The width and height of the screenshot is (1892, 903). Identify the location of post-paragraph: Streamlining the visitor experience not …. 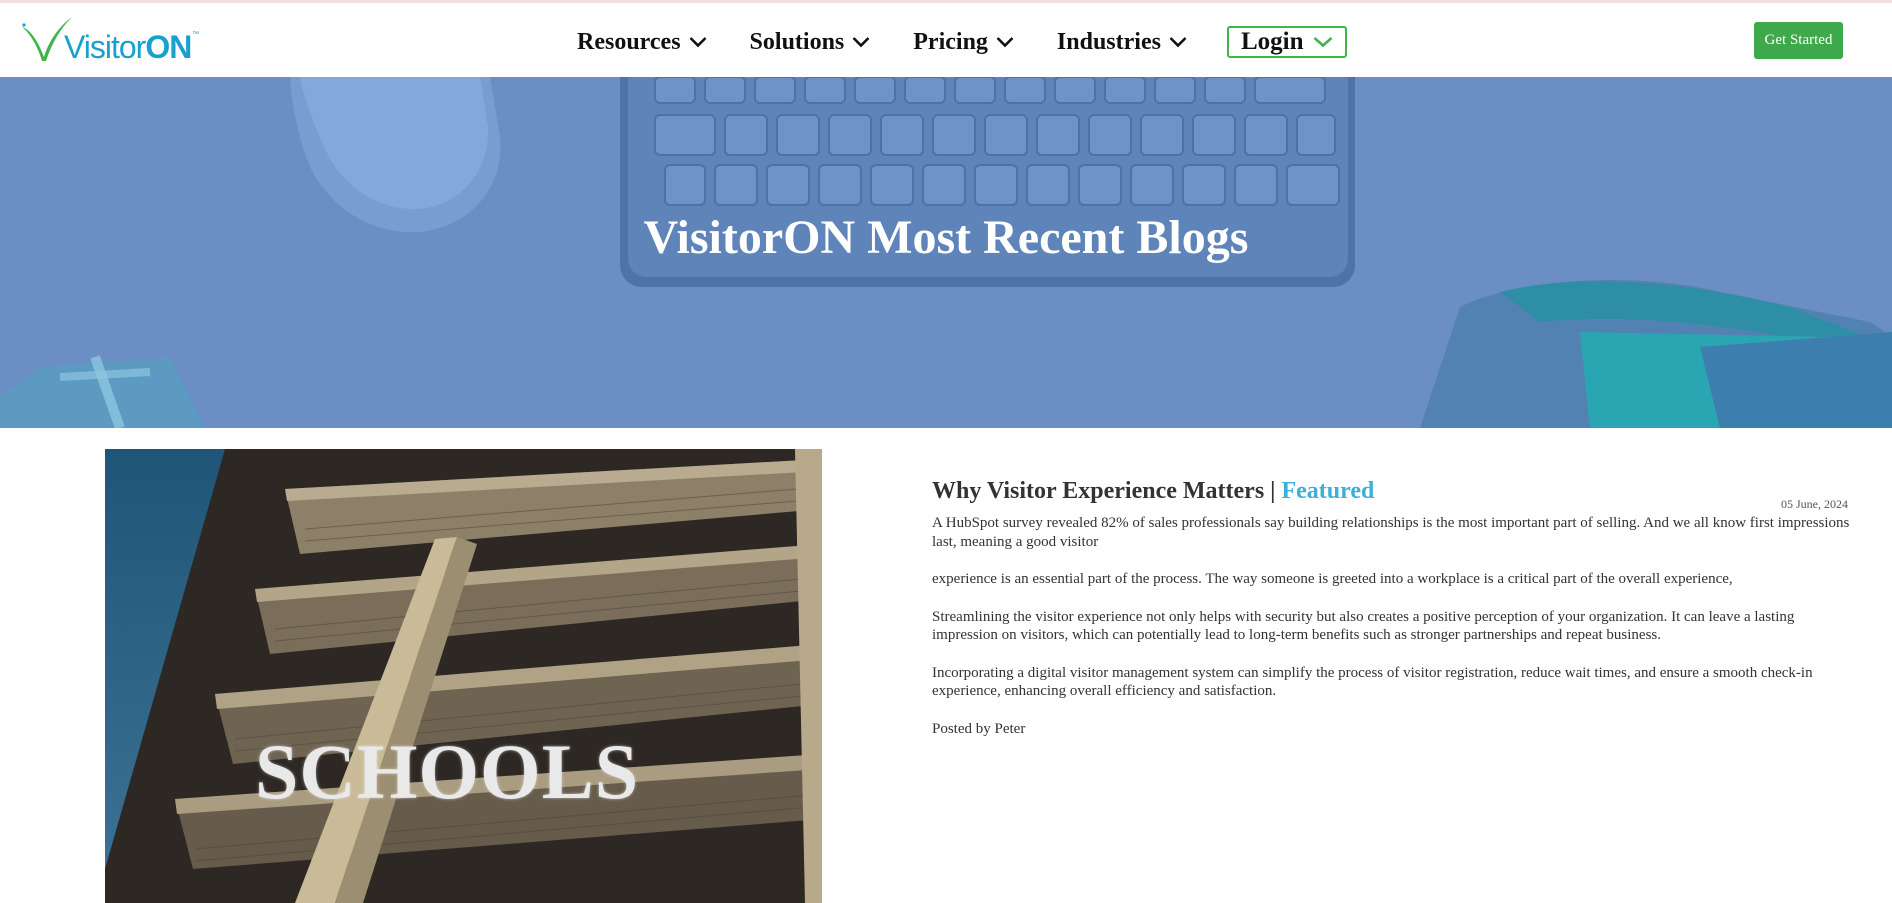
(1363, 626).